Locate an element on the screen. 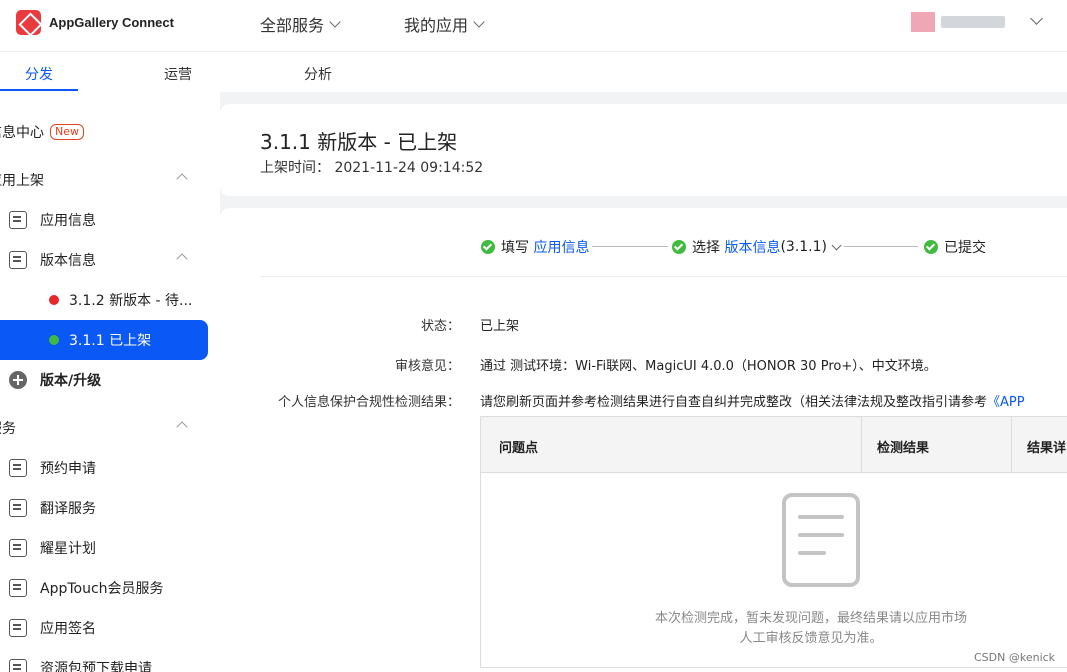  privacy-guide-link: 《APP is located at coordinates (1006, 402).